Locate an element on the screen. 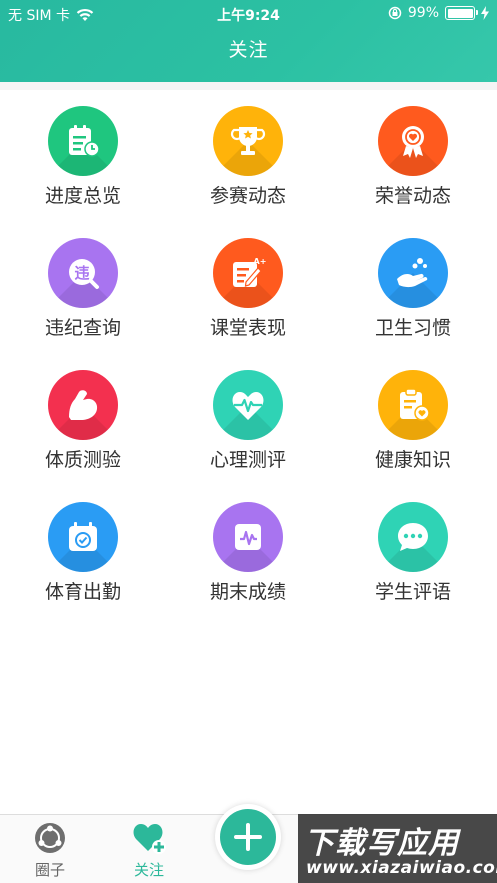 This screenshot has width=497, height=883. tile-label: 心理测评 is located at coordinates (247, 460).